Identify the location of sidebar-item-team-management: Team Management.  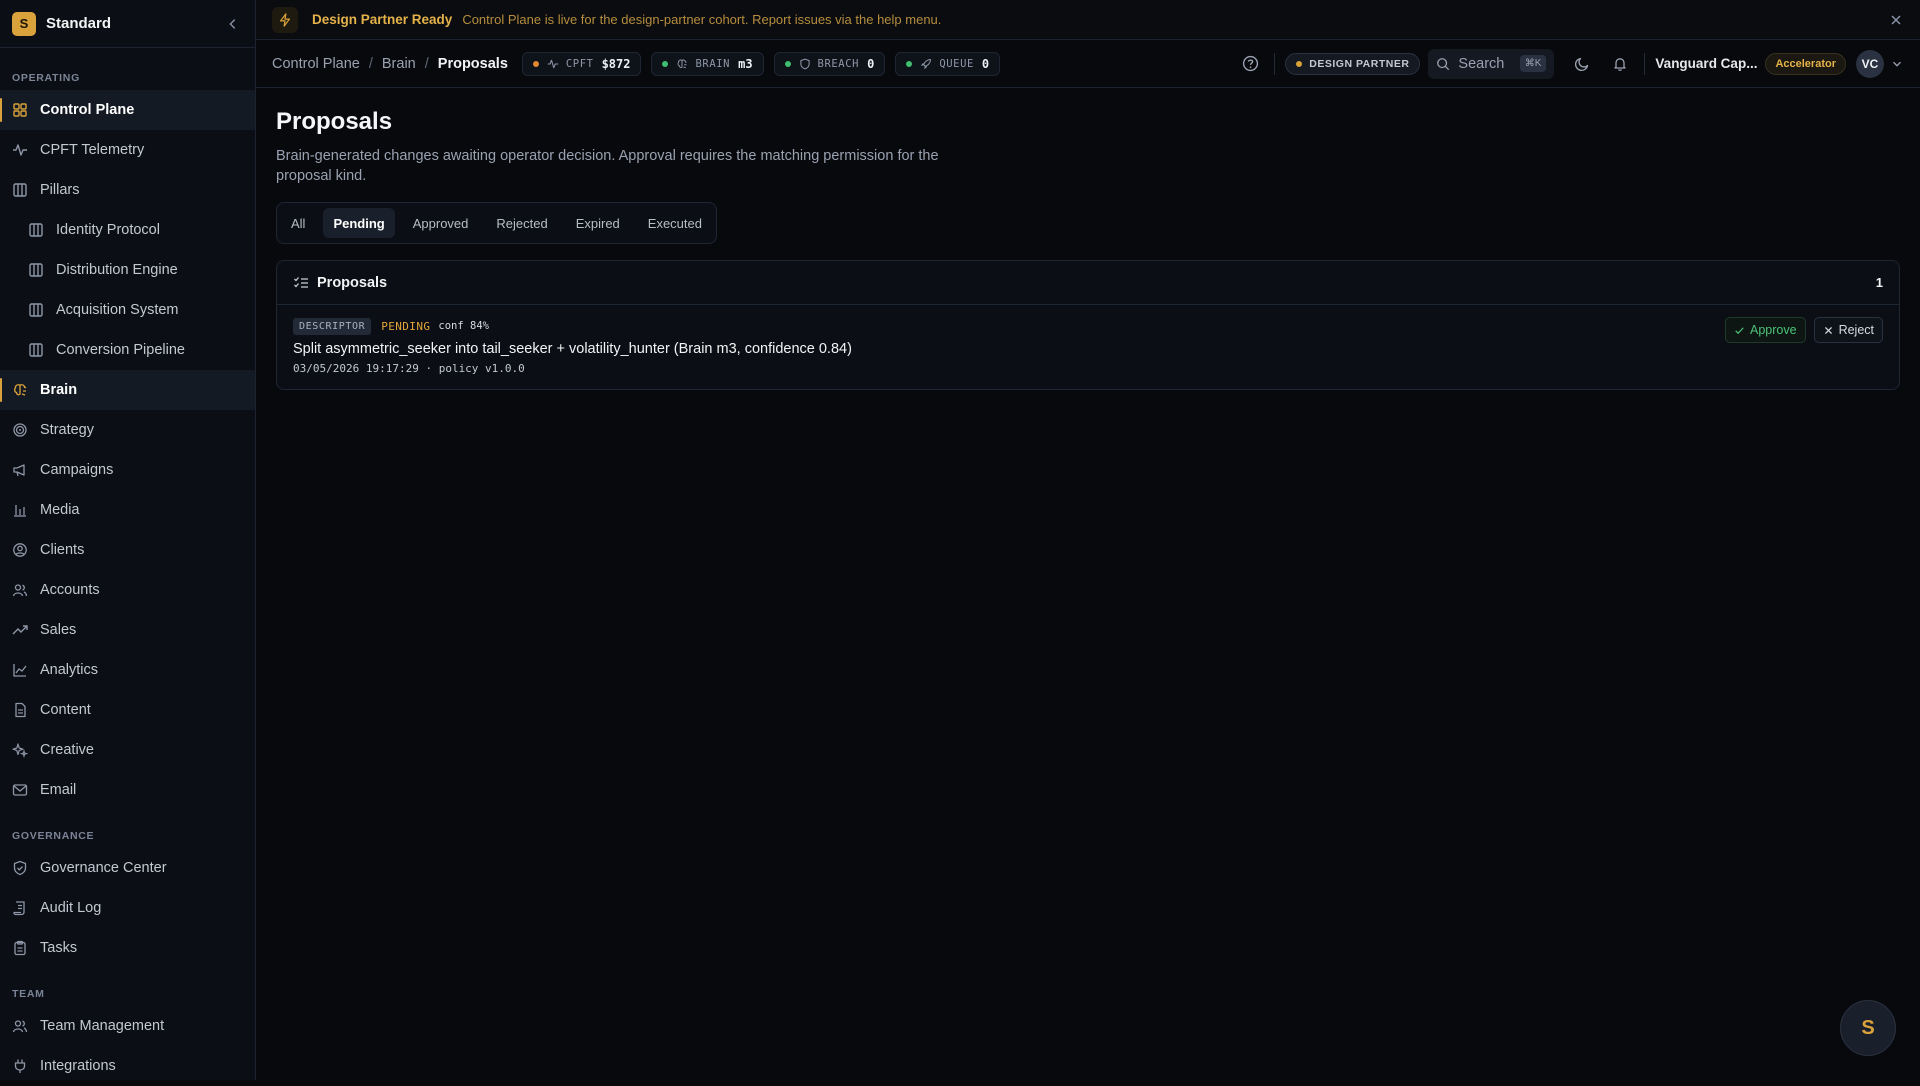
(127, 1026).